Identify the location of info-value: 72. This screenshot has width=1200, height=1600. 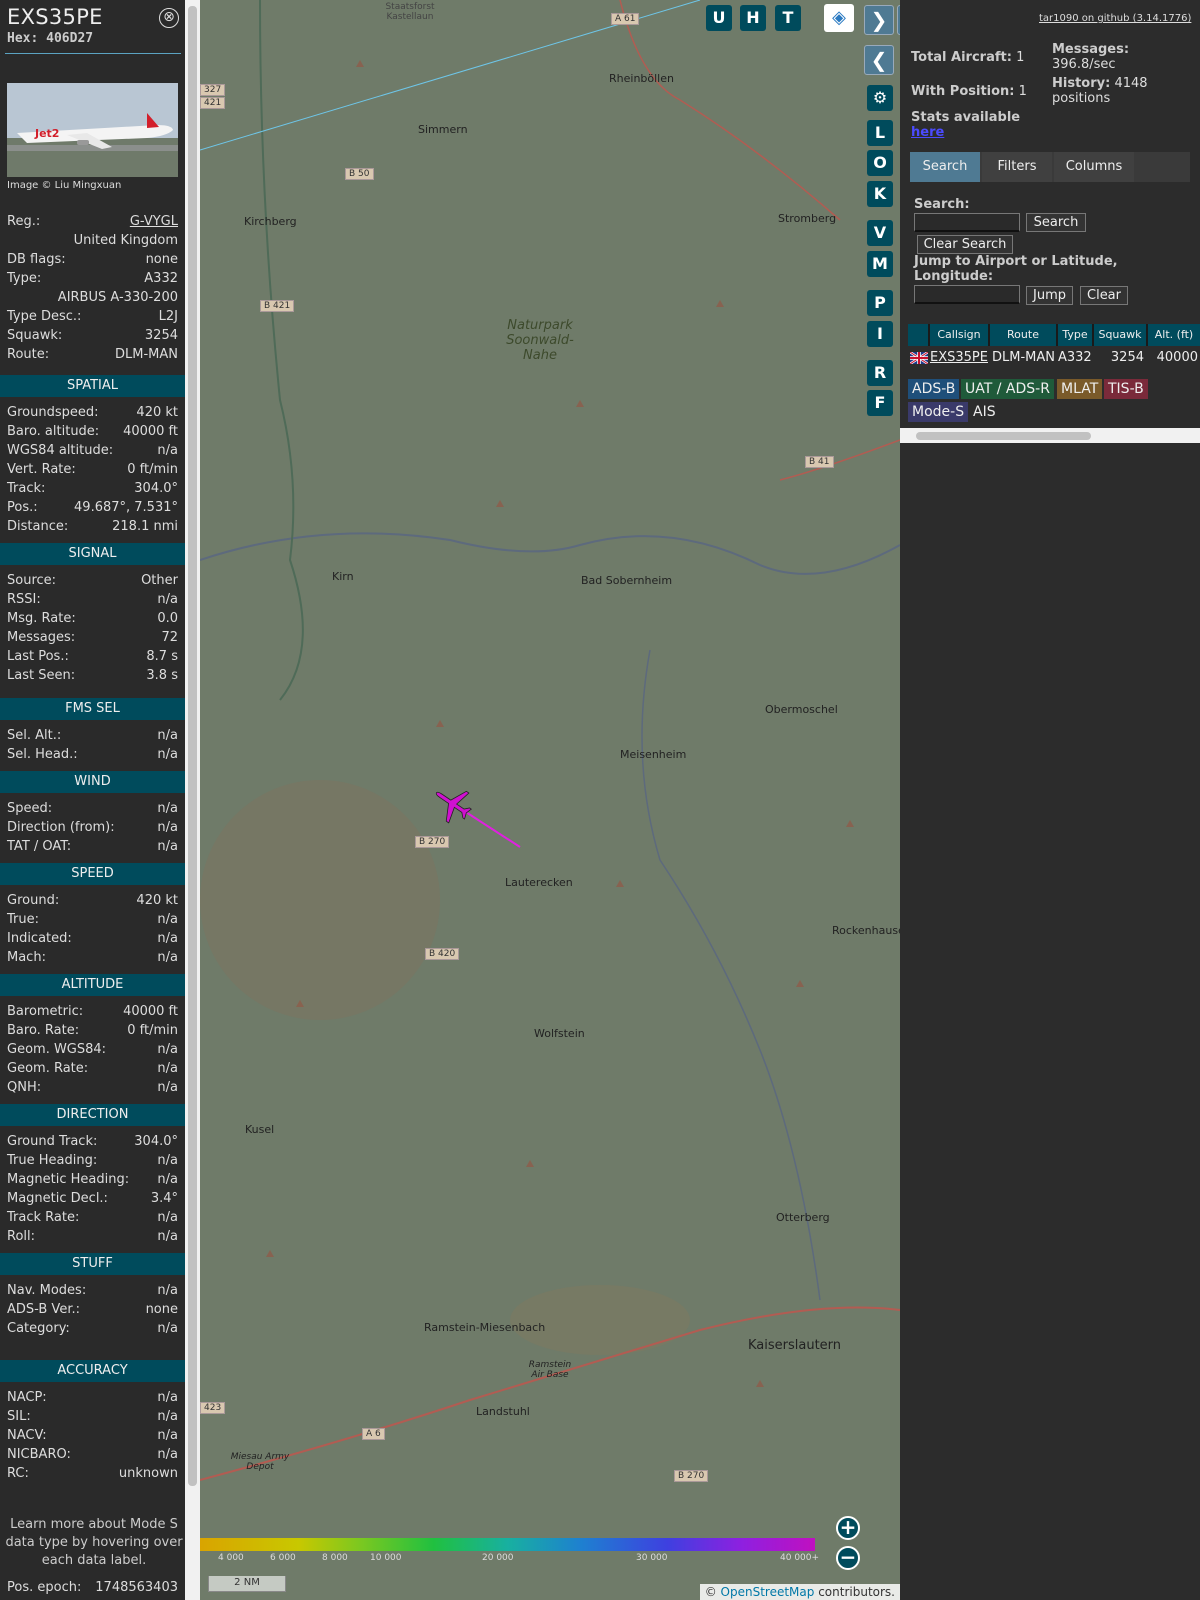
(169, 637).